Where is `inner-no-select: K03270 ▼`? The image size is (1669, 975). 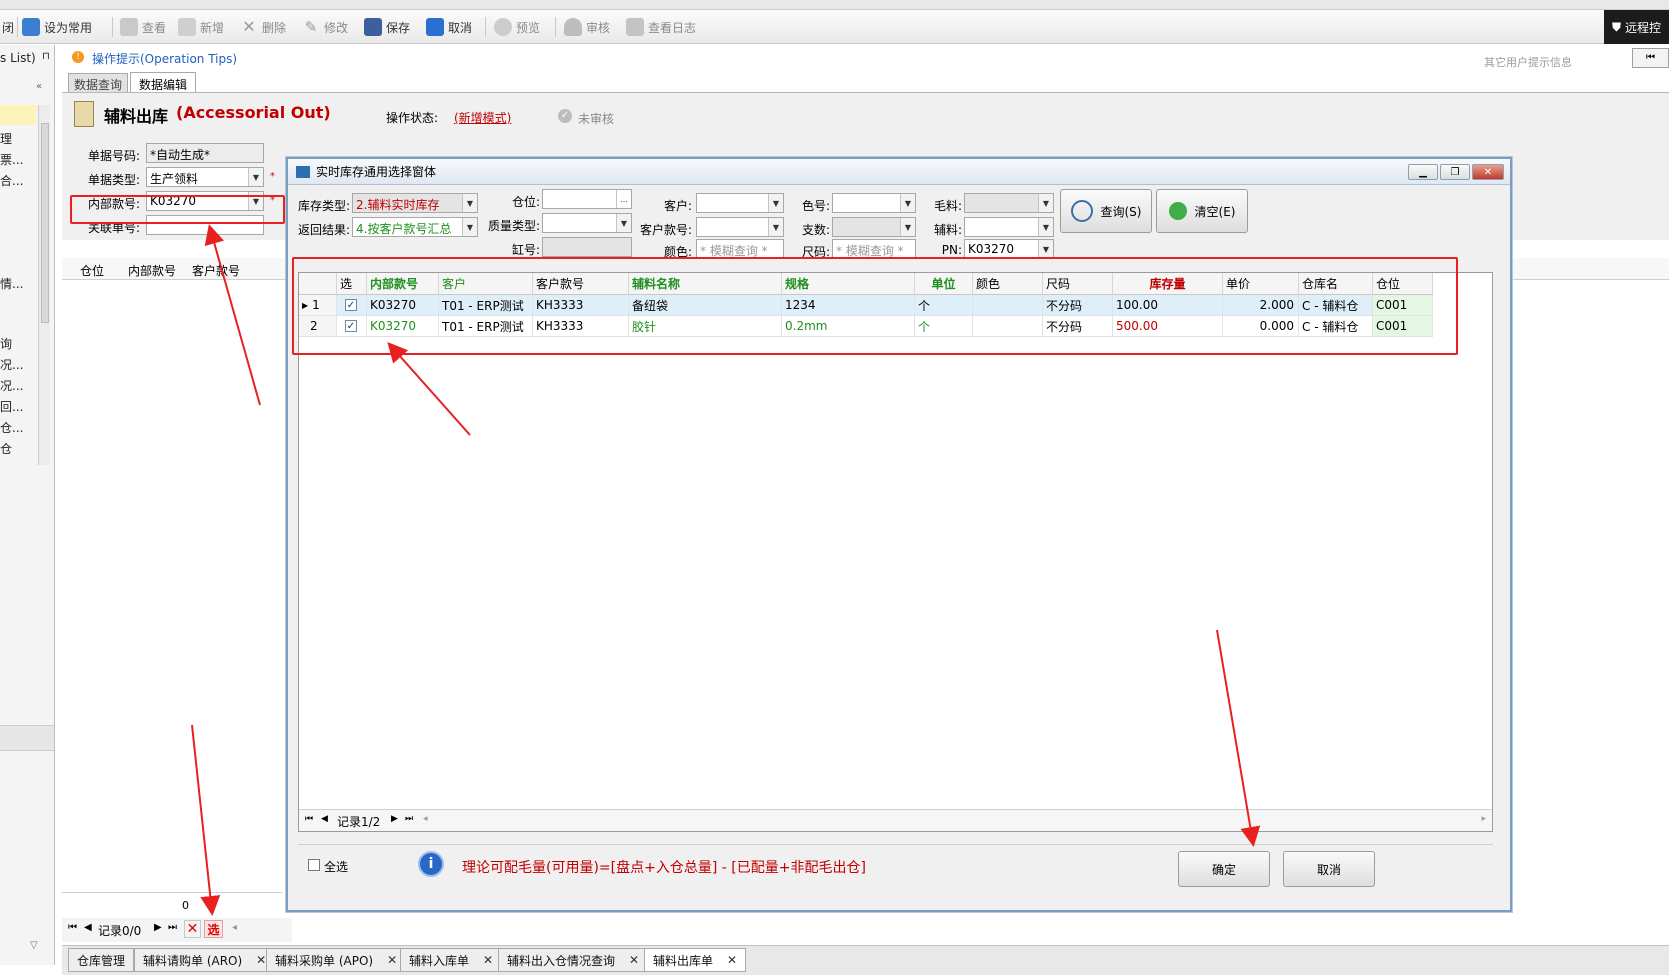 inner-no-select: K03270 ▼ is located at coordinates (205, 201).